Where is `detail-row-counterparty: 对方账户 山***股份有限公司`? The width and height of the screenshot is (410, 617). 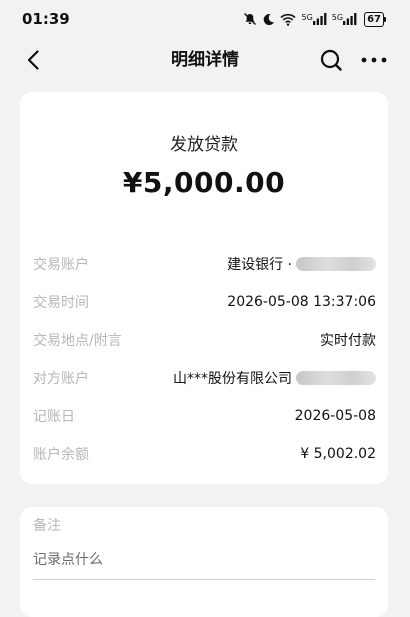 detail-row-counterparty: 对方账户 山***股份有限公司 is located at coordinates (204, 378).